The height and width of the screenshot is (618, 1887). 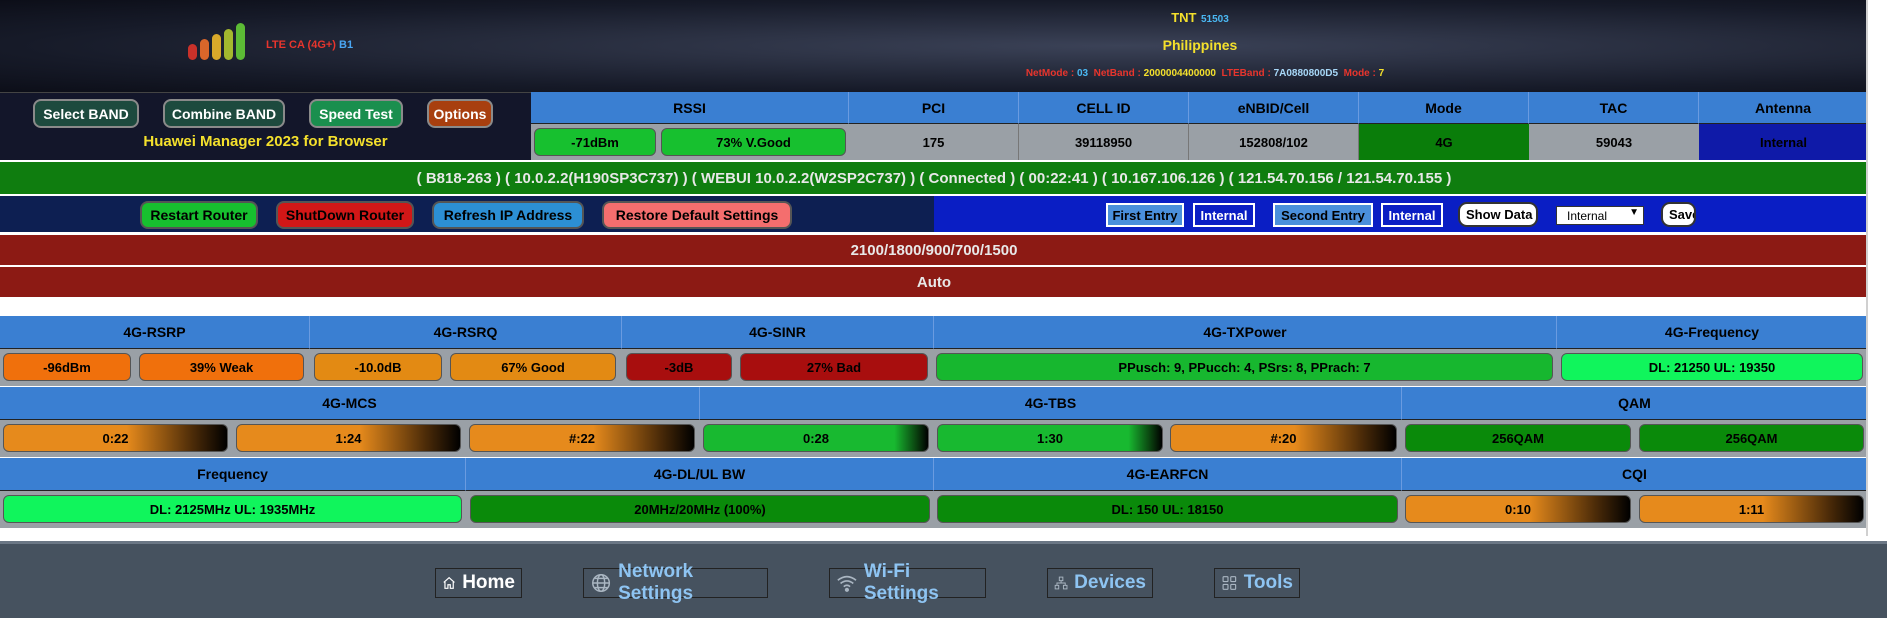 I want to click on show-data-button: Show Data, so click(x=1498, y=214).